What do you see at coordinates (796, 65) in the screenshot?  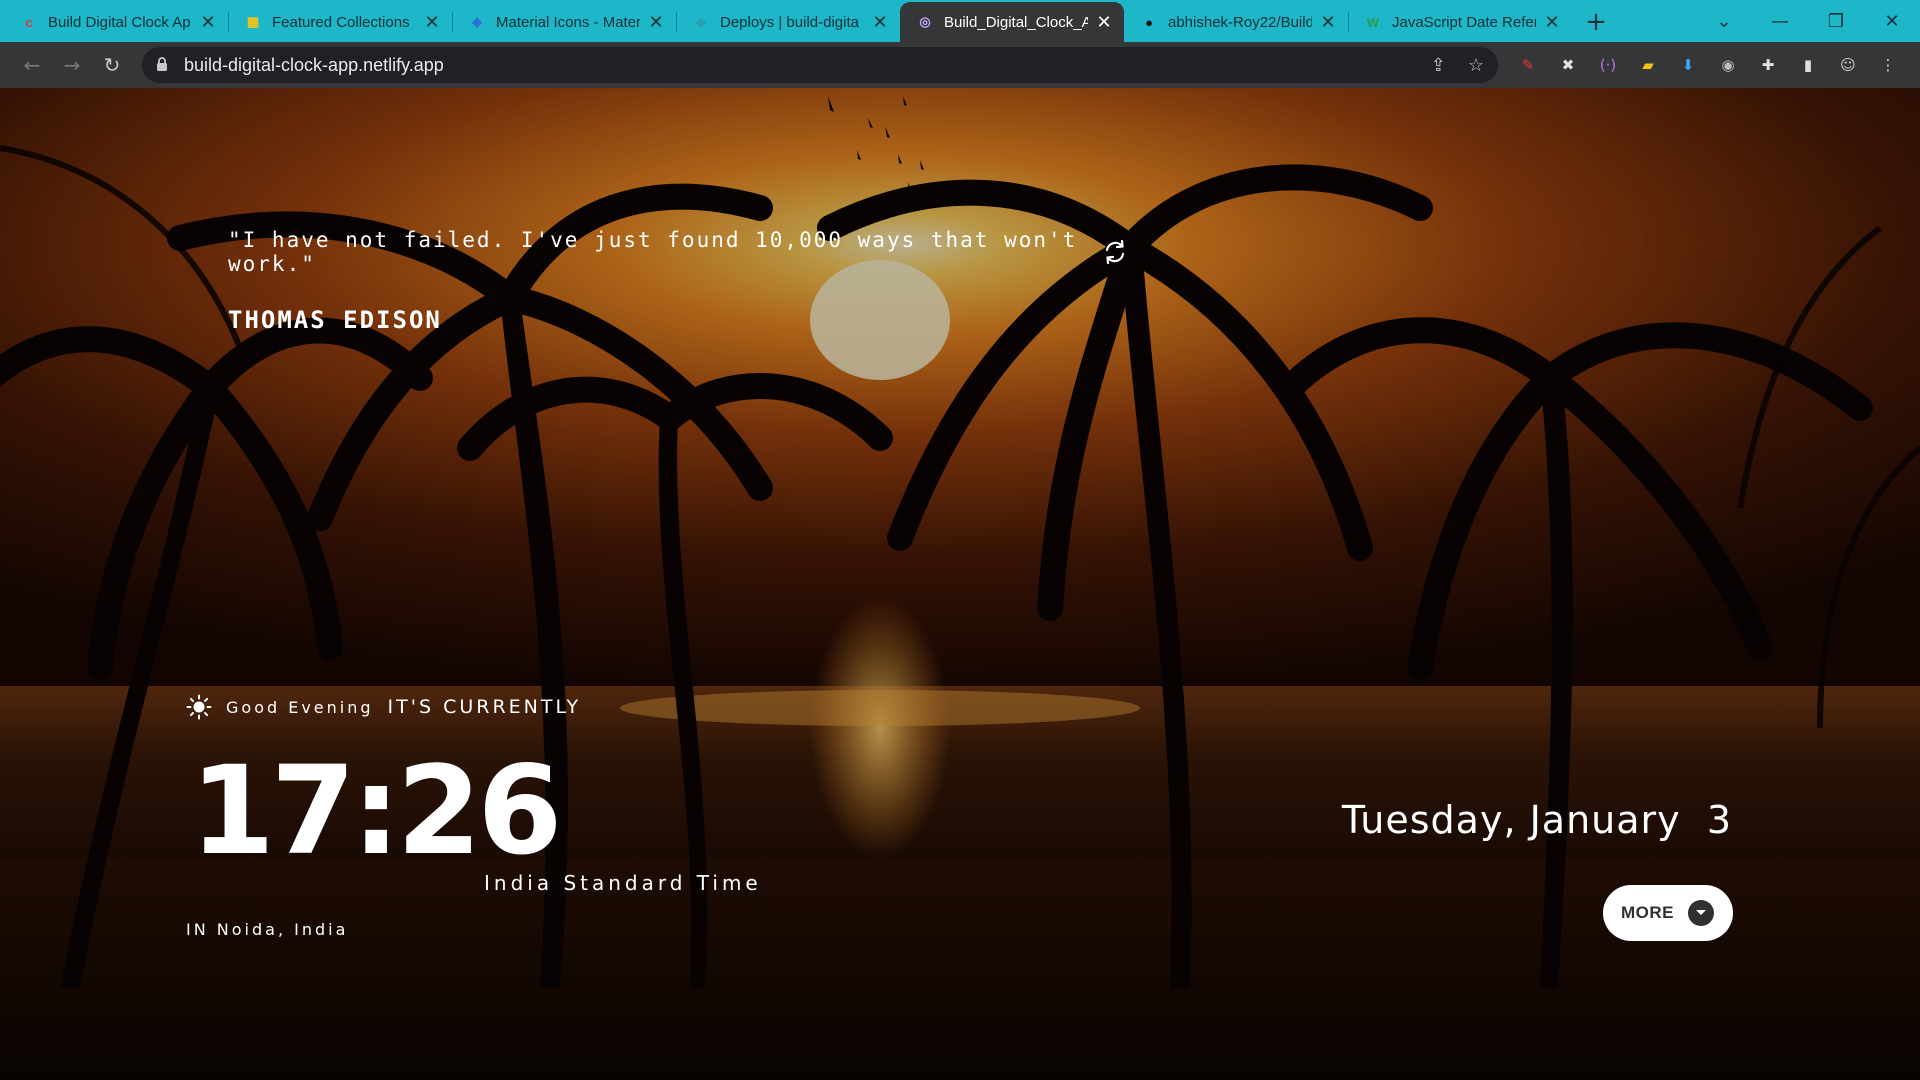 I see `url-text: build-digital-clock-app.netlify.app` at bounding box center [796, 65].